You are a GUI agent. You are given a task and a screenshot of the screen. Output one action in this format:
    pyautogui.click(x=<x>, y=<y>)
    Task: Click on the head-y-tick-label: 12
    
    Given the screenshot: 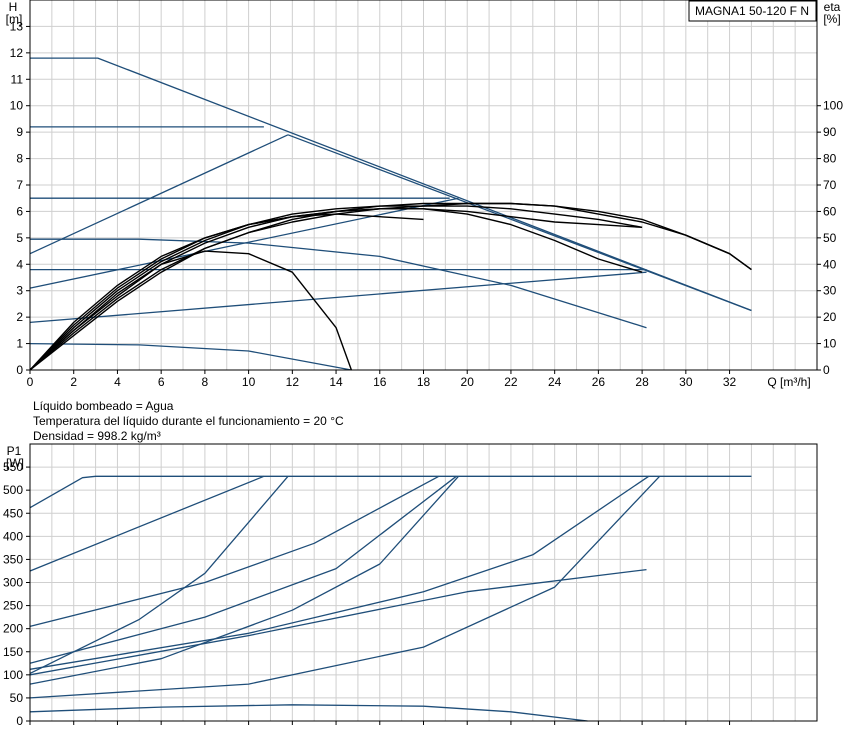 What is the action you would take?
    pyautogui.click(x=17, y=53)
    